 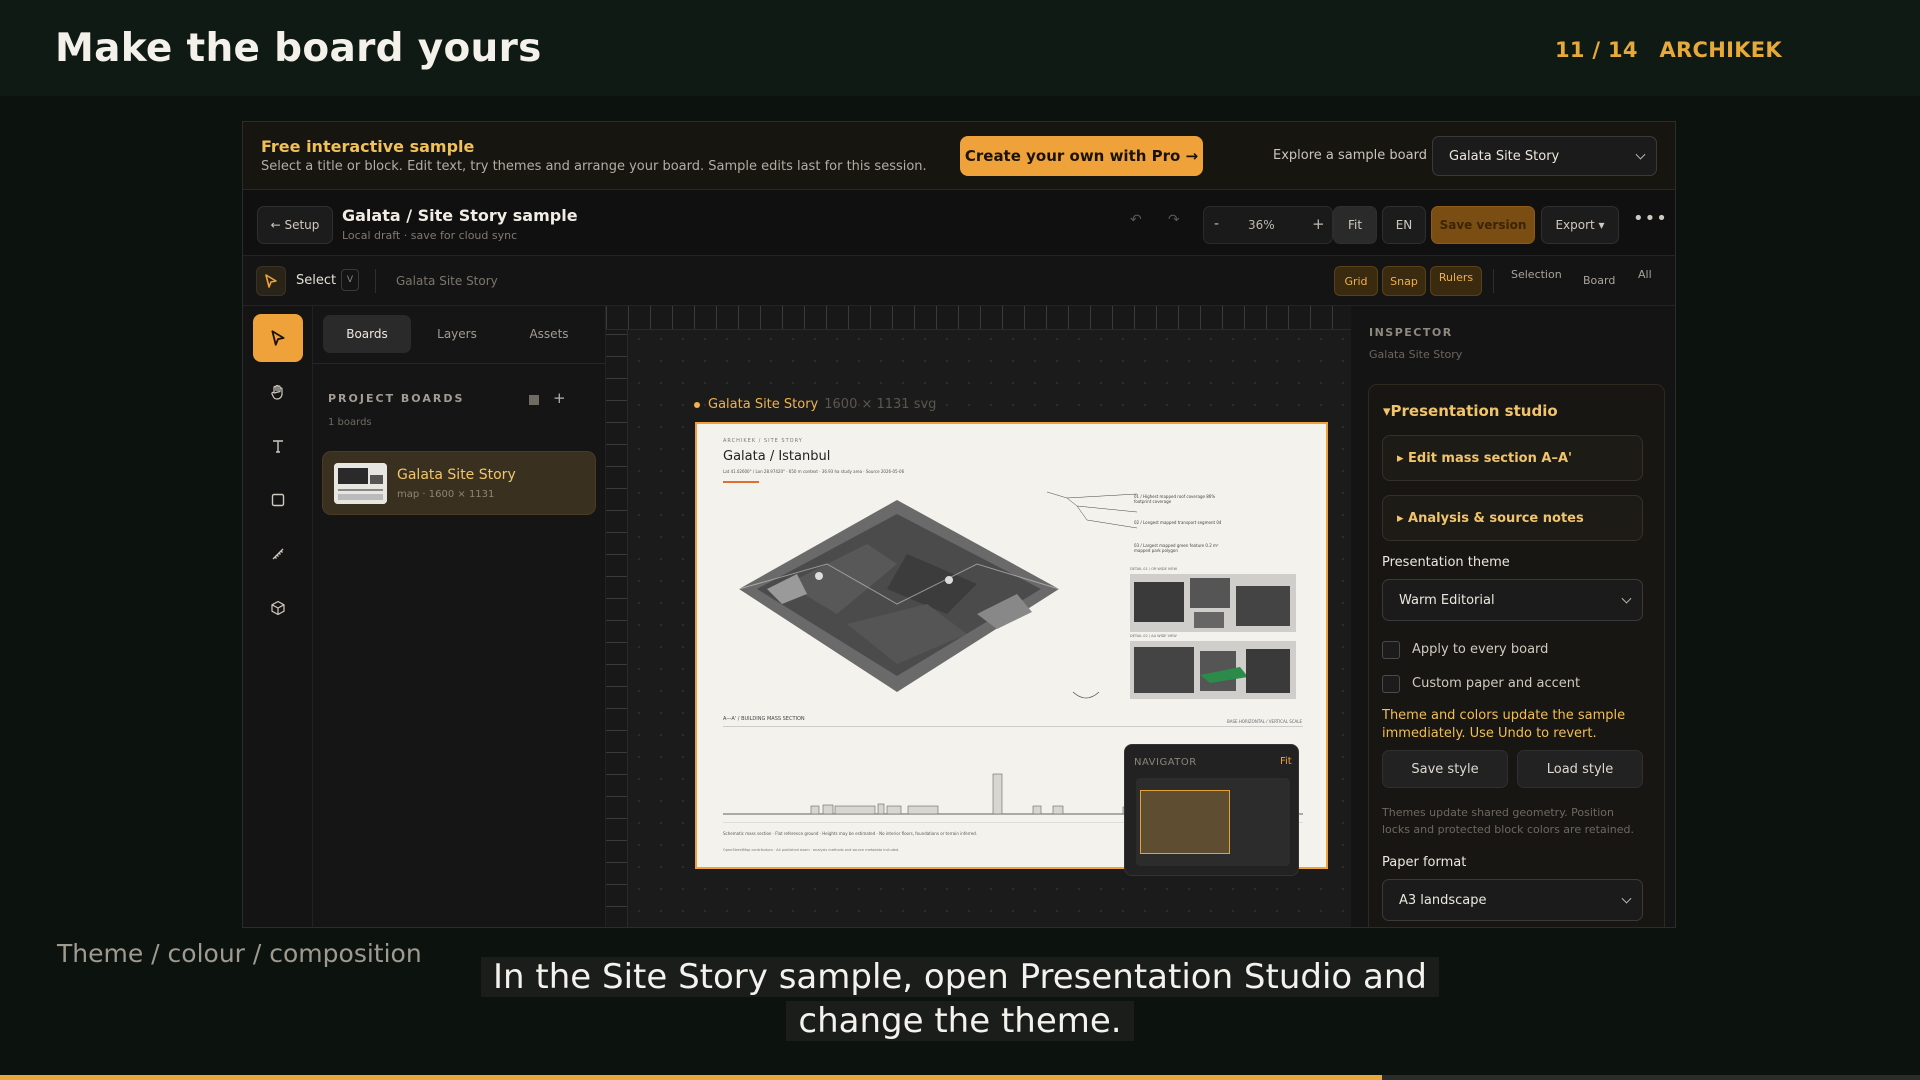 What do you see at coordinates (1580, 225) in the screenshot?
I see `export-button: Export ▾` at bounding box center [1580, 225].